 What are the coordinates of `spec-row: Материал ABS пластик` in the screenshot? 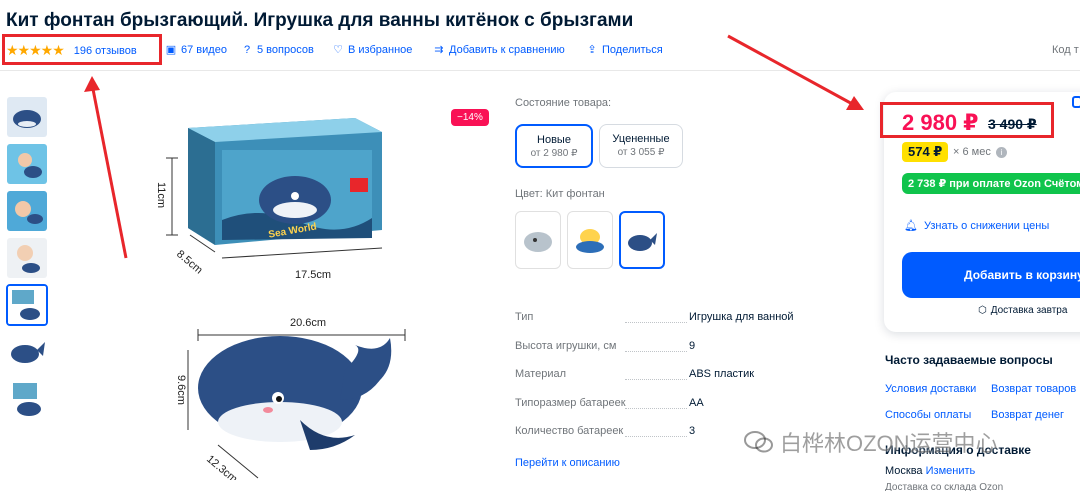 It's located at (665, 379).